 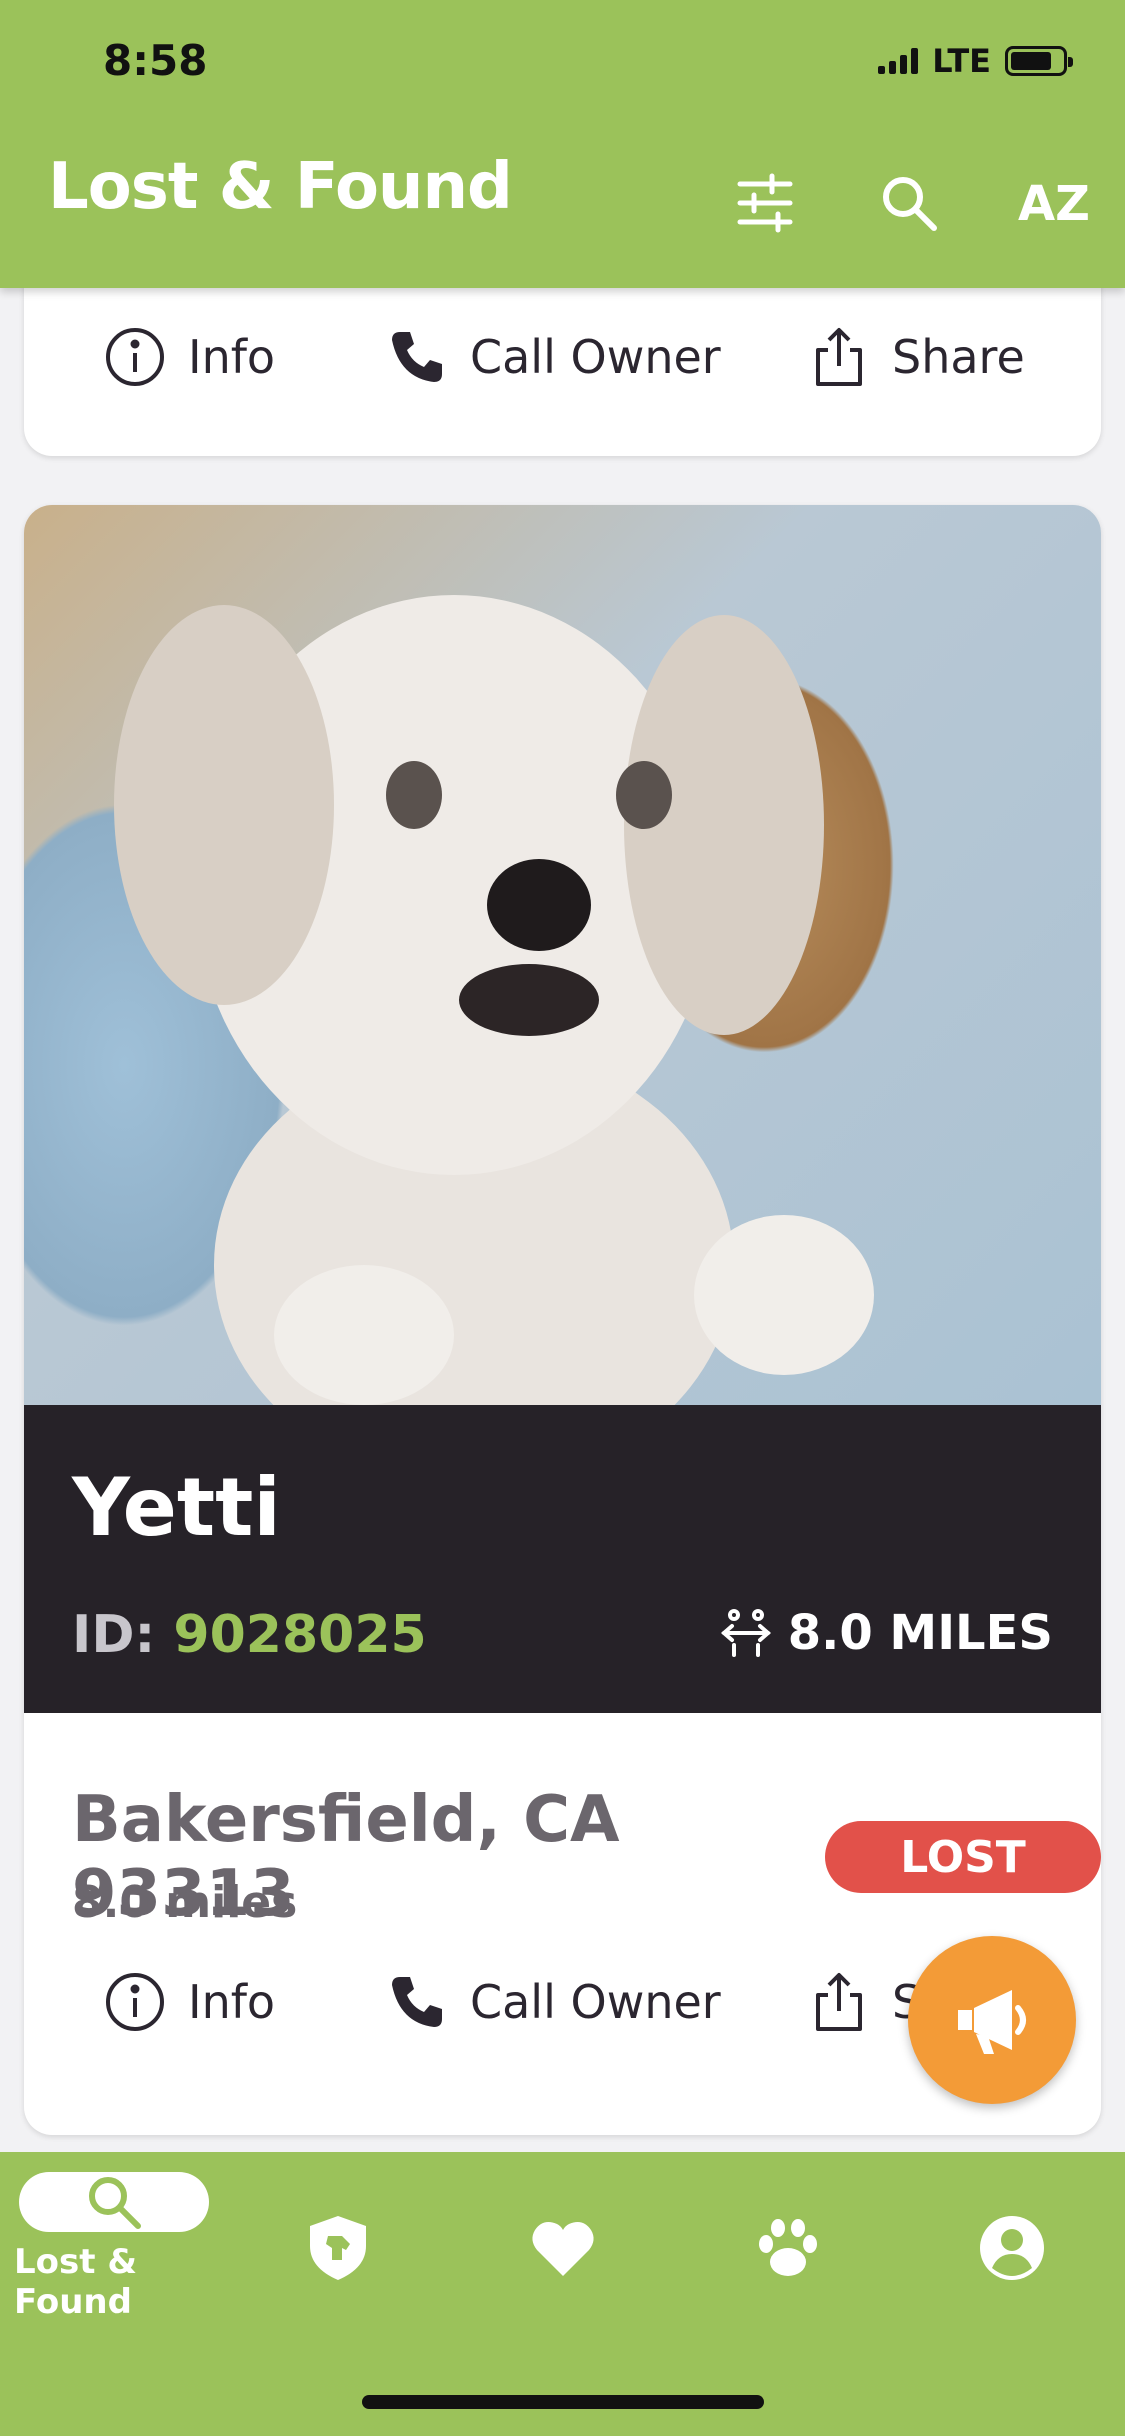 I want to click on tab-favorites, so click(x=563, y=2248).